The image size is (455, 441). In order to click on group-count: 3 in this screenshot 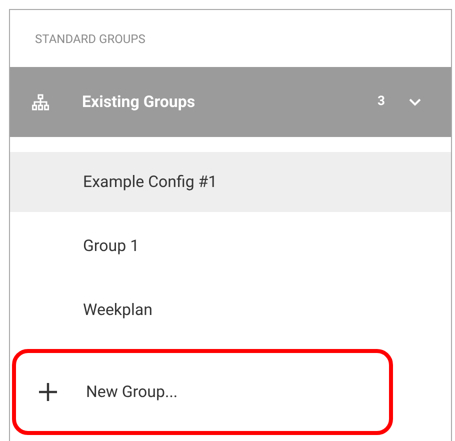, I will do `click(381, 102)`.